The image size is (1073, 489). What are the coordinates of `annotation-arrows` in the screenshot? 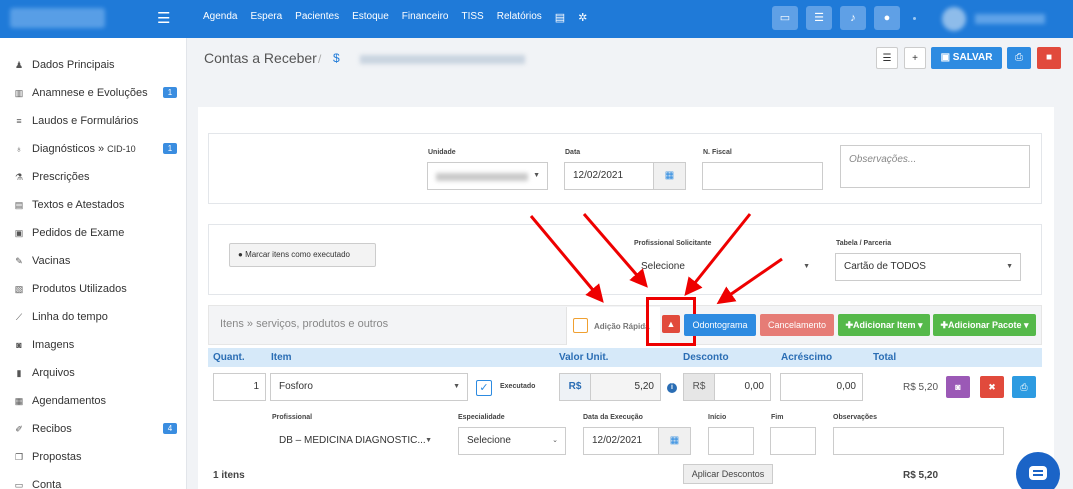 It's located at (656, 259).